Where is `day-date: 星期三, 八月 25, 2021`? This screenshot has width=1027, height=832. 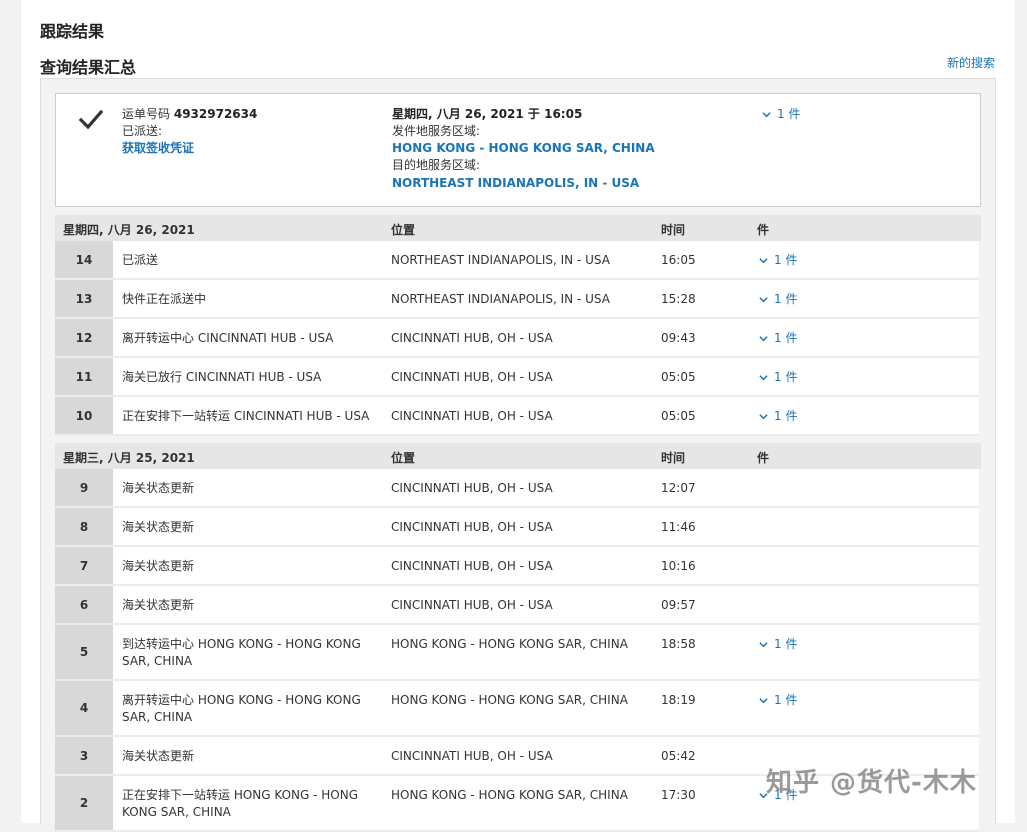 day-date: 星期三, 八月 25, 2021 is located at coordinates (129, 458).